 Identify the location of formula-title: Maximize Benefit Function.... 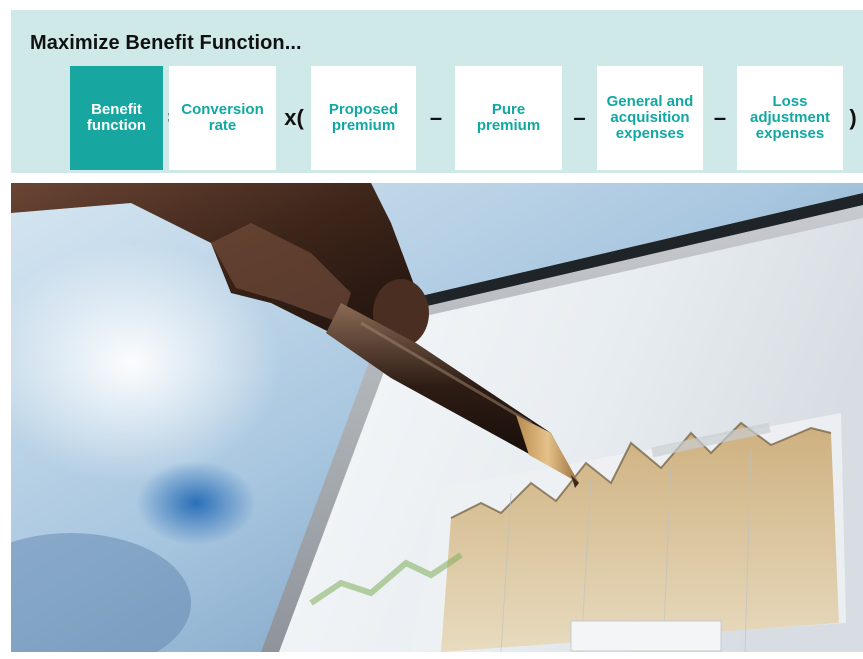
(166, 43).